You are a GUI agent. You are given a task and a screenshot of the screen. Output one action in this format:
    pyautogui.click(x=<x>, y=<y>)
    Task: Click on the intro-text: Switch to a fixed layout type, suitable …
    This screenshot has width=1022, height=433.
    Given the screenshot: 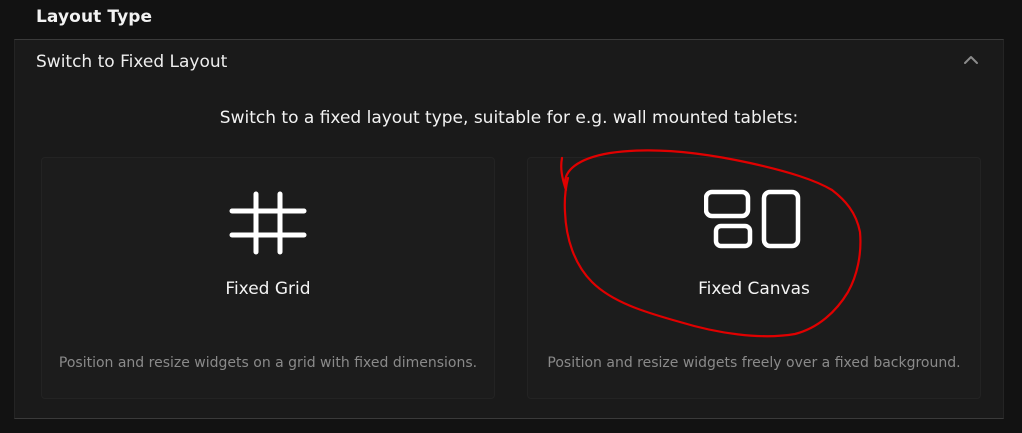 What is the action you would take?
    pyautogui.click(x=509, y=118)
    